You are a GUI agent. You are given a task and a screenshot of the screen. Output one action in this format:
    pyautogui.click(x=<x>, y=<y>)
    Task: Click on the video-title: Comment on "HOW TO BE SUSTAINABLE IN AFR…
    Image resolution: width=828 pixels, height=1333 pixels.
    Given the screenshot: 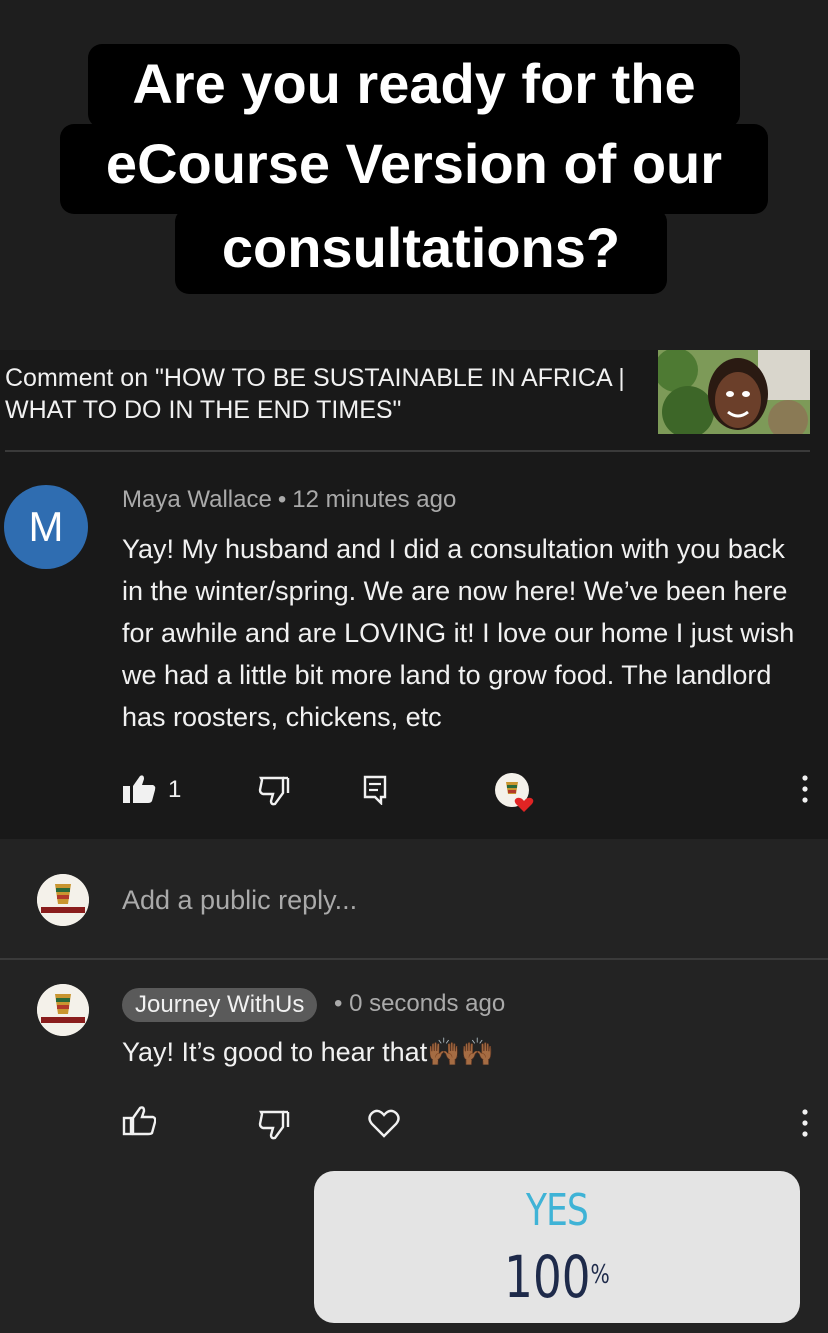 What is the action you would take?
    pyautogui.click(x=325, y=394)
    